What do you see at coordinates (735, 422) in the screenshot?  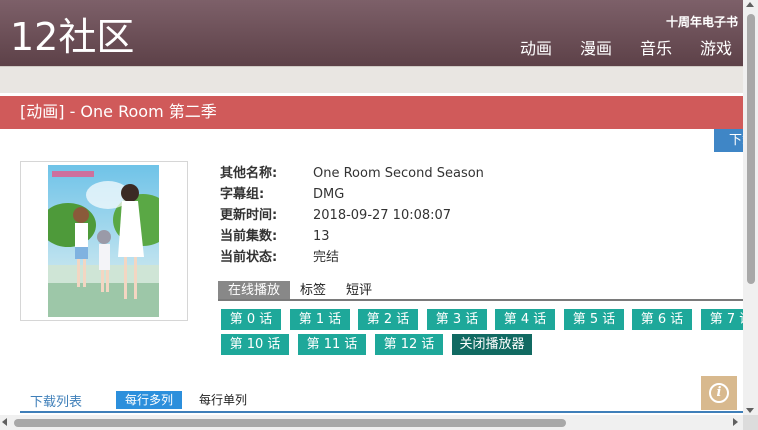 I see `scroll-right-arrow-icon` at bounding box center [735, 422].